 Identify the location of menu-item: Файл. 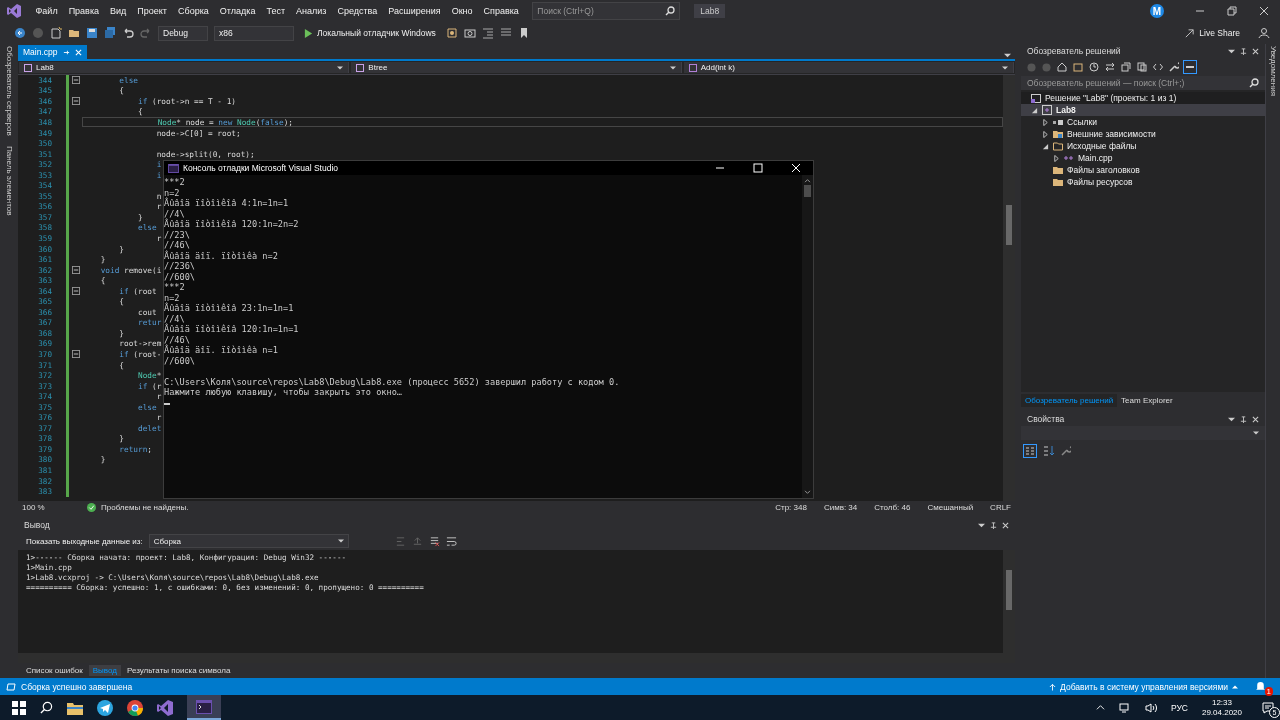
(47, 11).